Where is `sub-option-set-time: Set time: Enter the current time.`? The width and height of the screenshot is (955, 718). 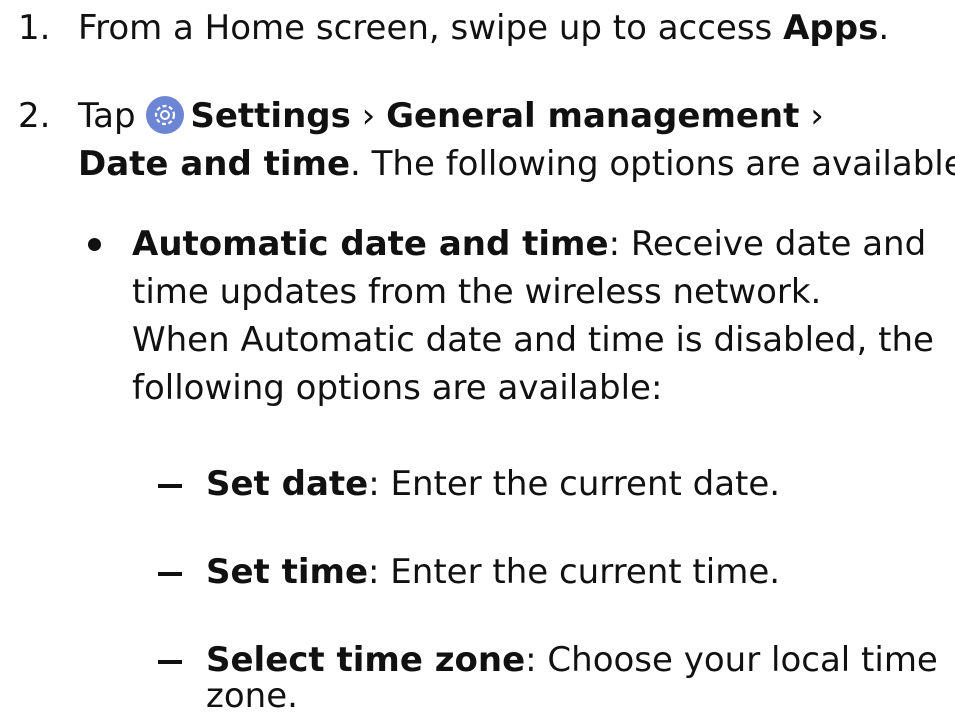
sub-option-set-time: Set time: Enter the current time. is located at coordinates (493, 572).